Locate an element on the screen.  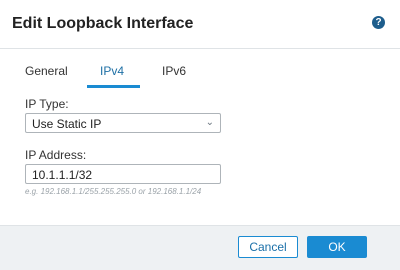
dialog-title: Edit Loopback Interface is located at coordinates (103, 23).